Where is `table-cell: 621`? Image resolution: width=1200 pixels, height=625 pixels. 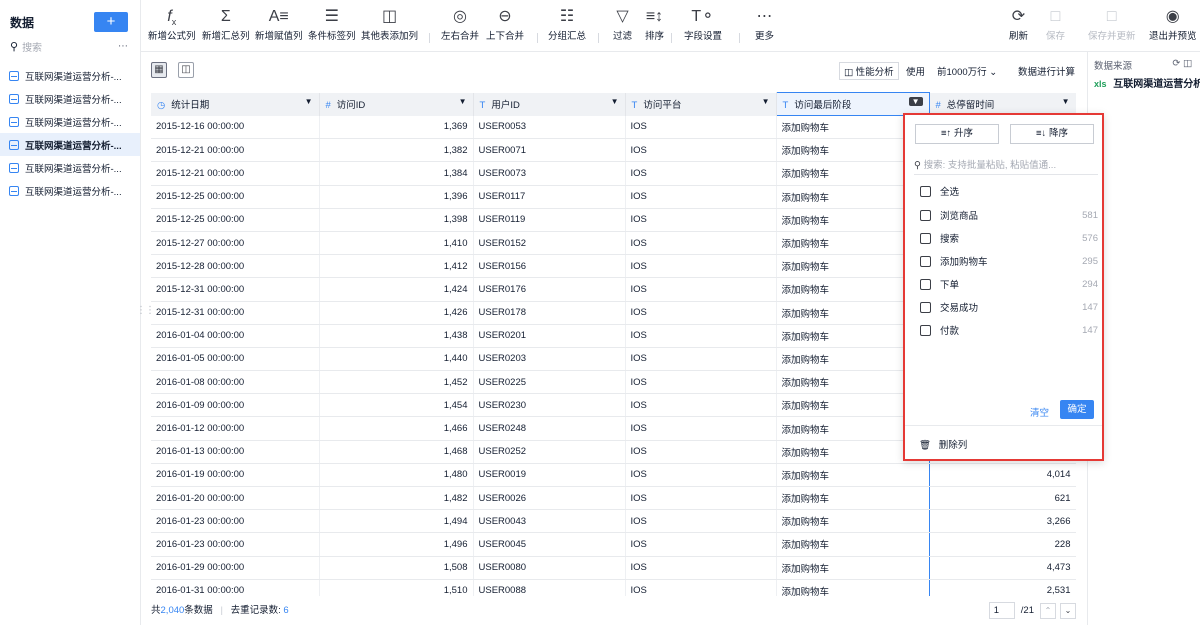
table-cell: 621 is located at coordinates (1002, 498).